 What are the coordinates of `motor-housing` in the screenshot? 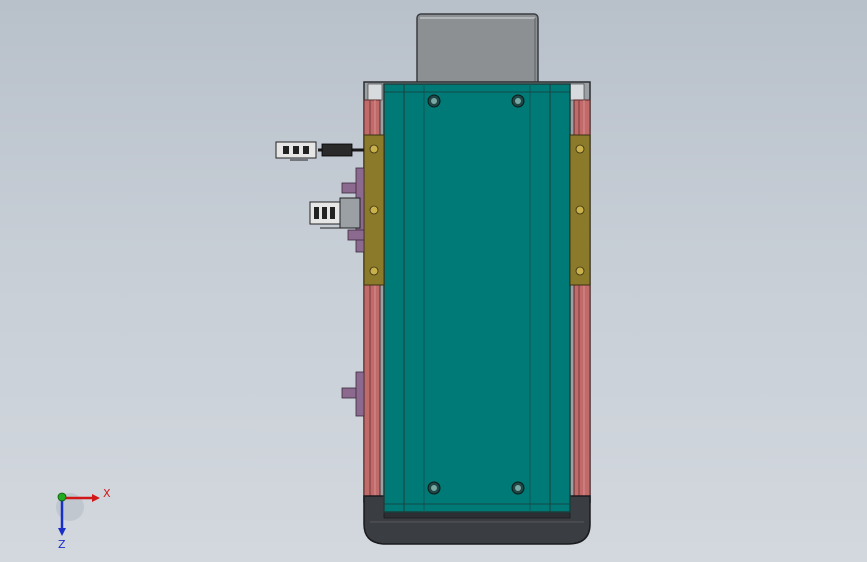 It's located at (477, 50).